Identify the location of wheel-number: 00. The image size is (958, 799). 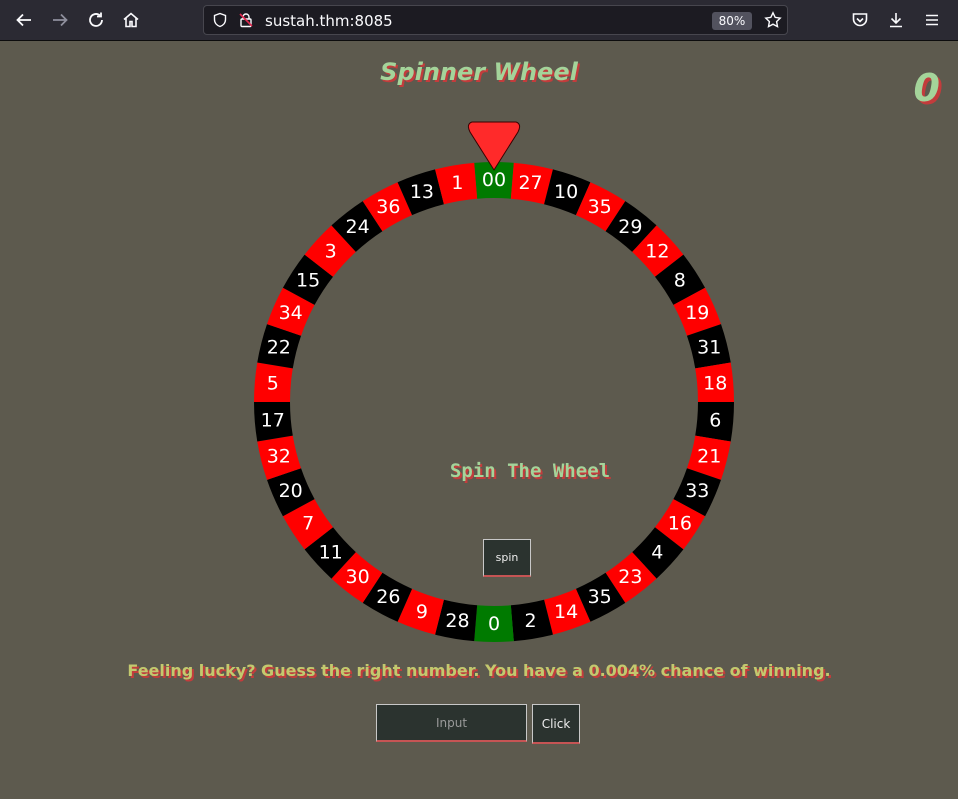
(494, 180).